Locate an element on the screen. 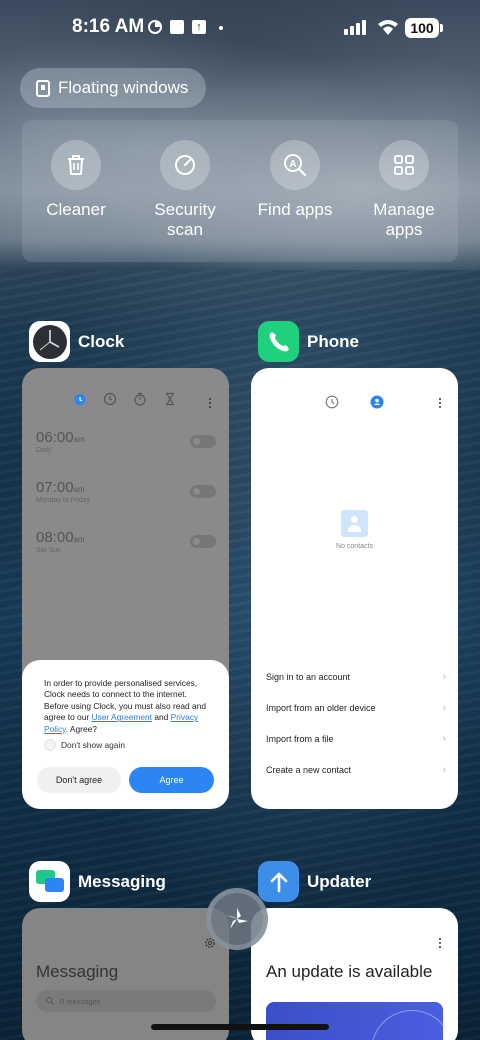 This screenshot has width=480, height=1040. grid-icon is located at coordinates (404, 165).